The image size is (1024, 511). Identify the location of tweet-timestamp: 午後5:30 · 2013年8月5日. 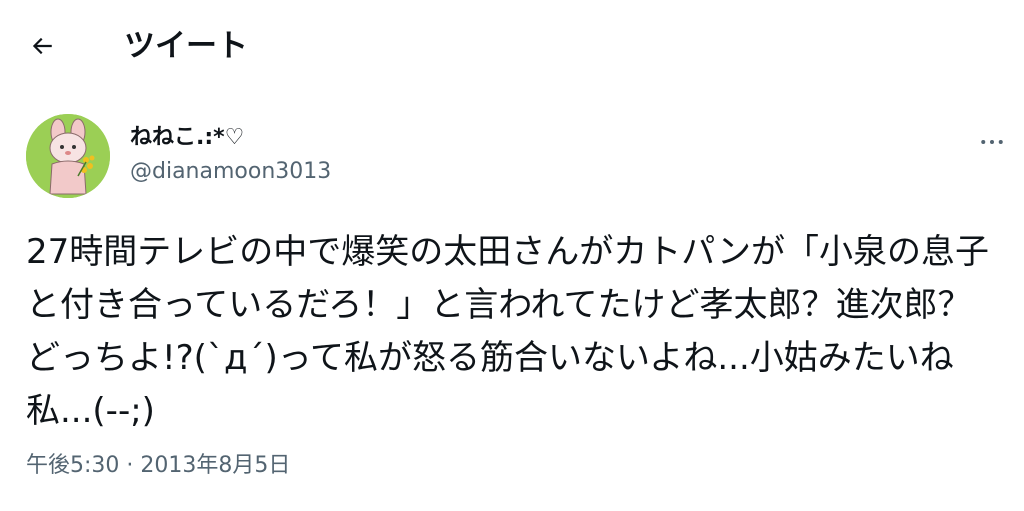
(158, 466).